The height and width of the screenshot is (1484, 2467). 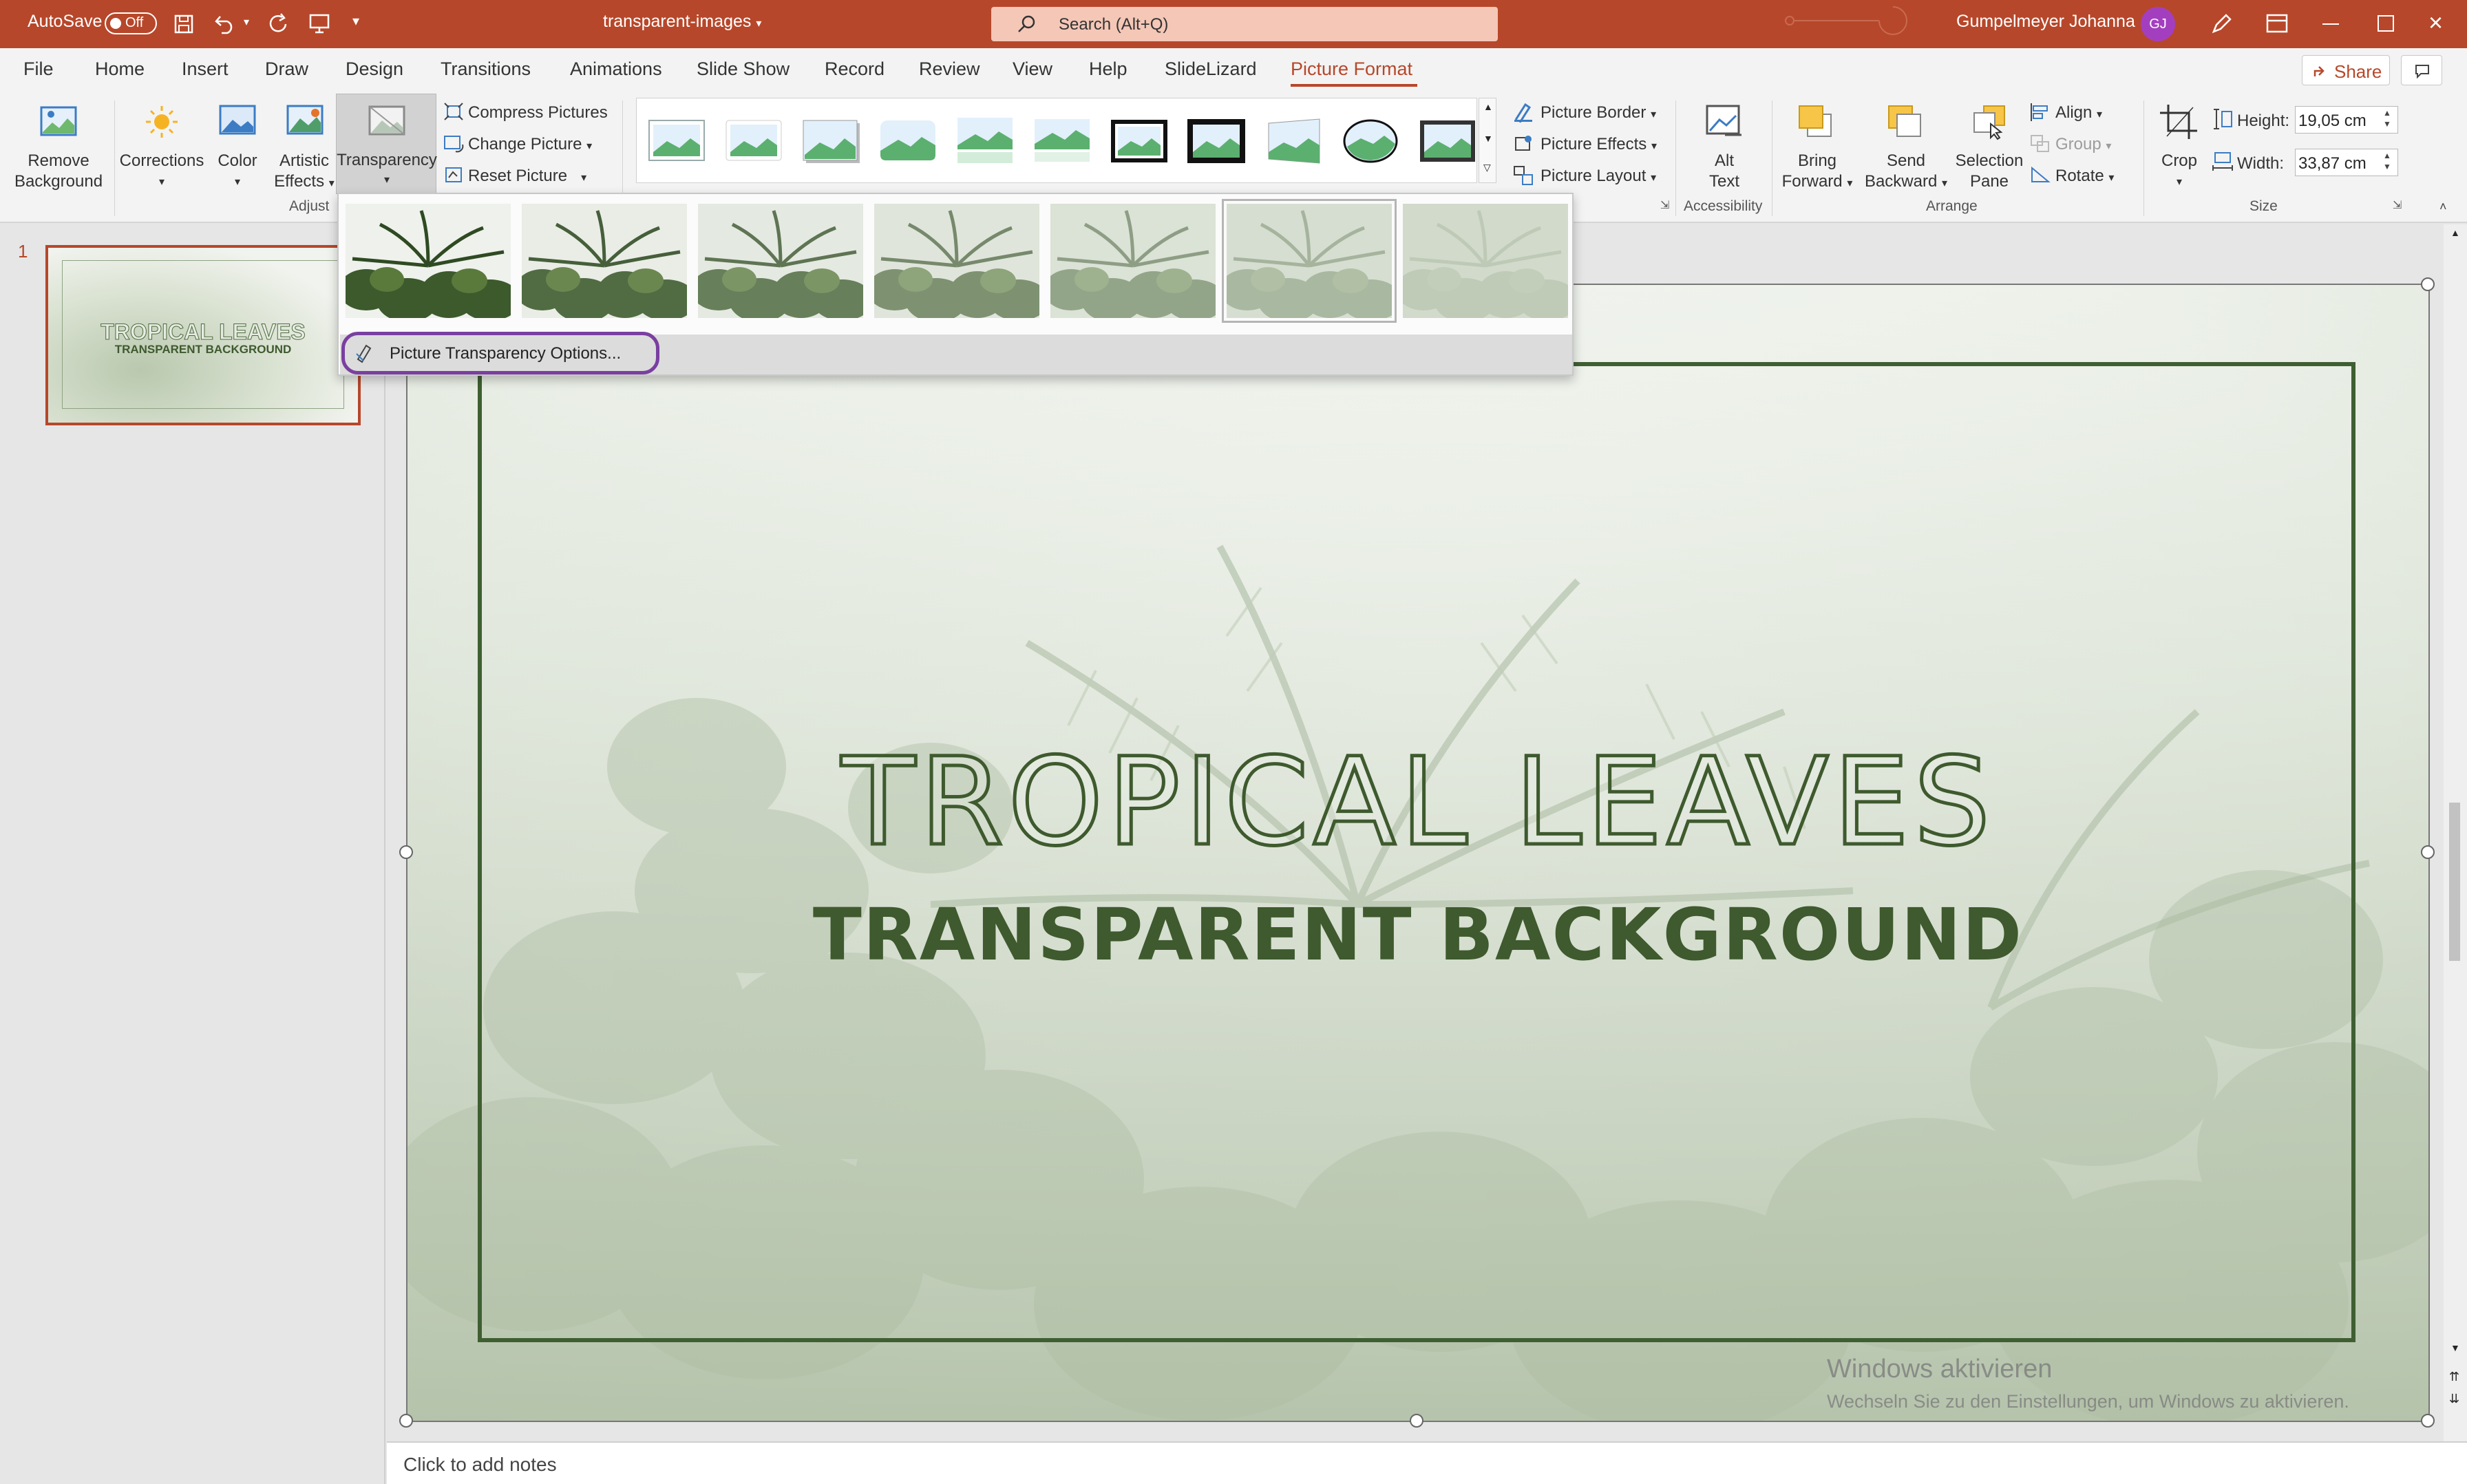 What do you see at coordinates (1989, 147) in the screenshot?
I see `selection-pane-button: Selection Pane` at bounding box center [1989, 147].